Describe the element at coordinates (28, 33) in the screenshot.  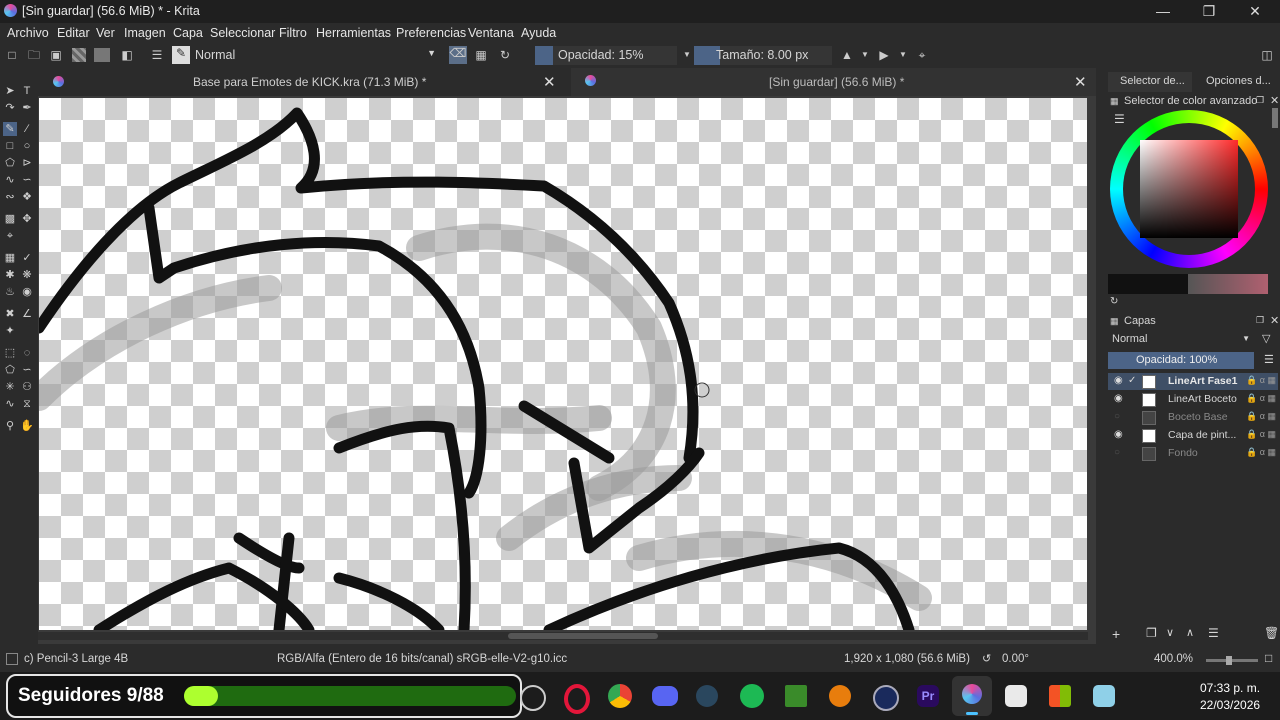
I see `menu-archivo: Archivo` at that location.